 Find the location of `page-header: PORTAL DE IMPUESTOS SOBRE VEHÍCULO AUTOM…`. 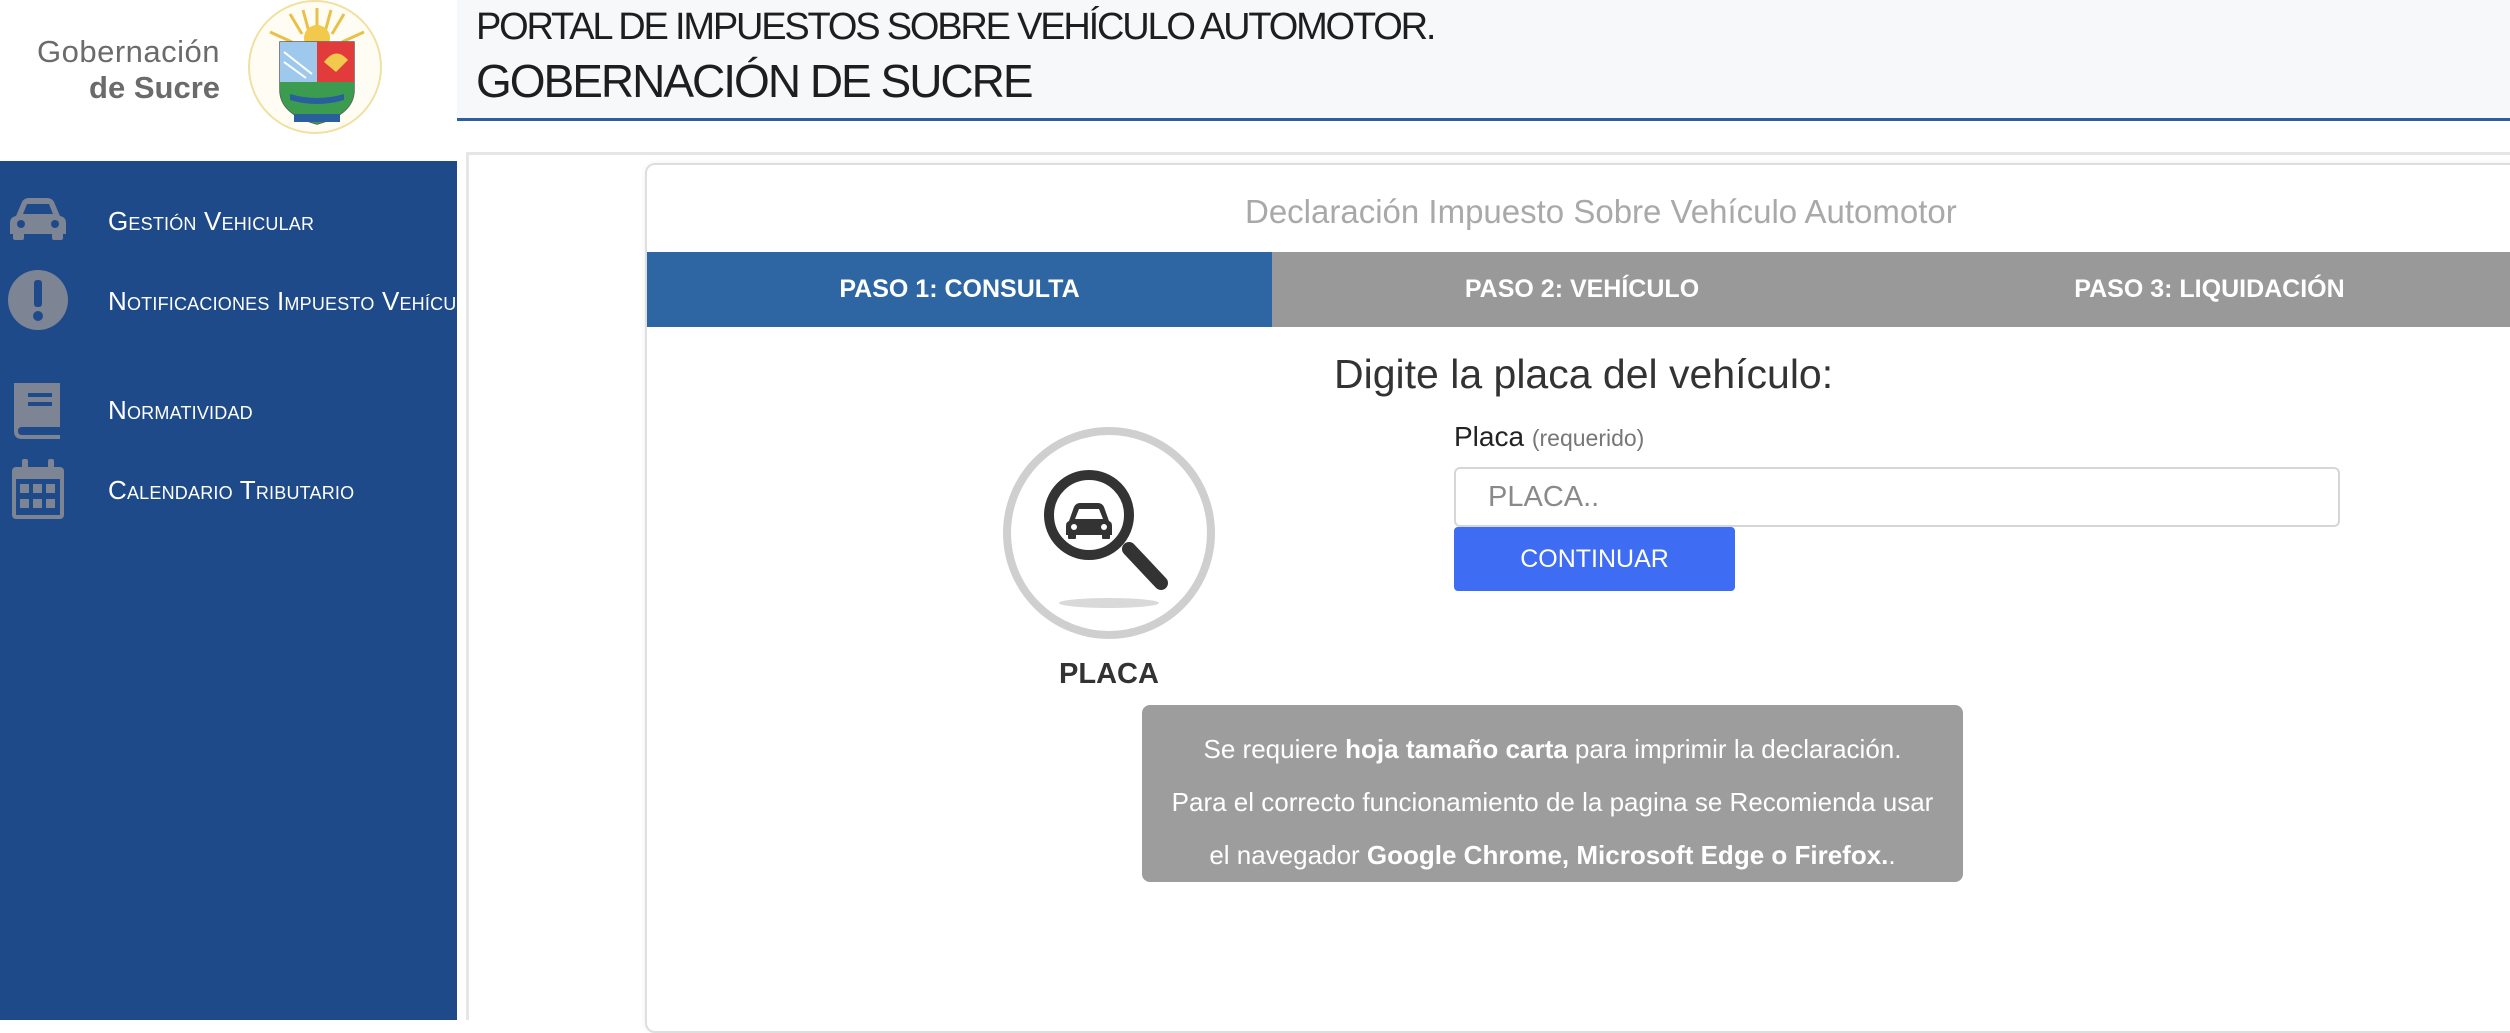

page-header: PORTAL DE IMPUESTOS SOBRE VEHÍCULO AUTOM… is located at coordinates (1483, 60).